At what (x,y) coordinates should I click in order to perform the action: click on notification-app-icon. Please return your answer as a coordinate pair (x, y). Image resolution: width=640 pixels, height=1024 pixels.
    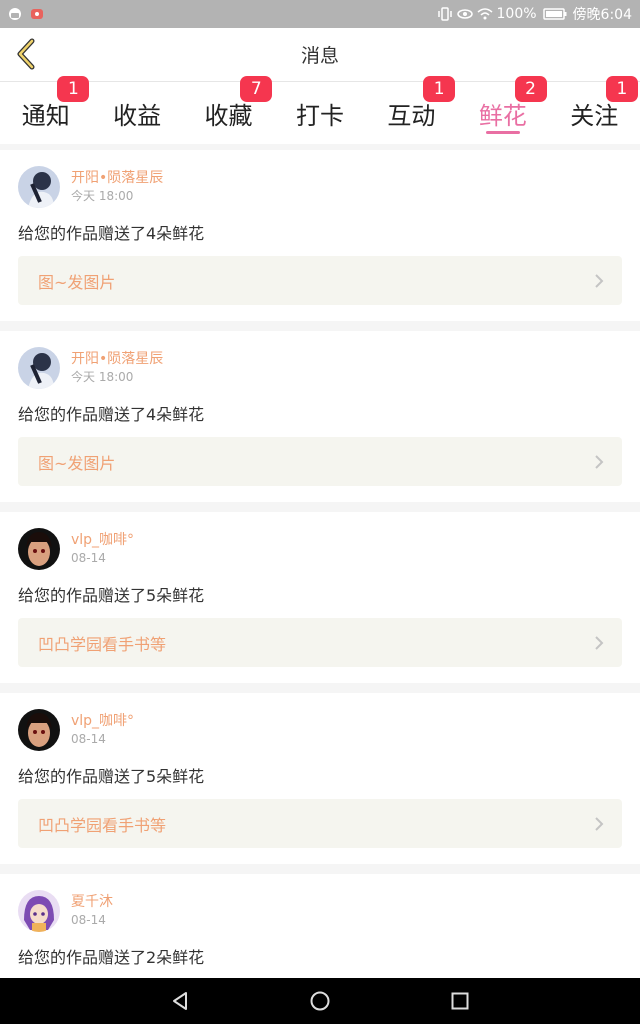
    Looking at the image, I should click on (37, 14).